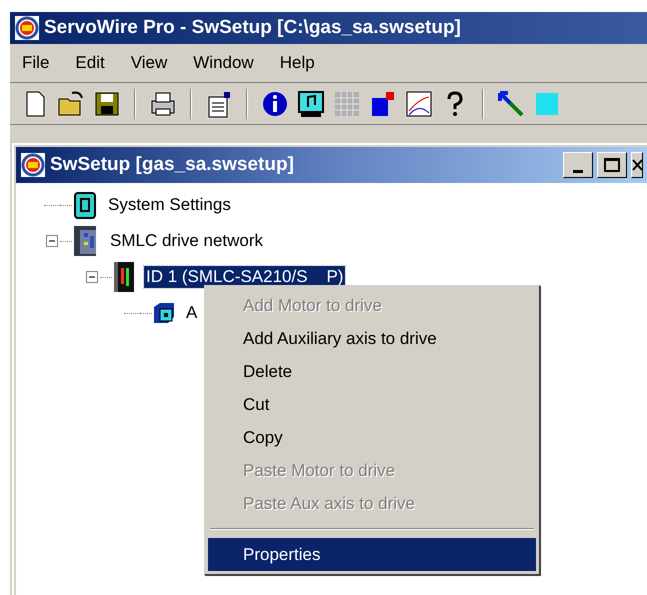 The height and width of the screenshot is (595, 647). Describe the element at coordinates (36, 63) in the screenshot. I see `menu-item: File` at that location.